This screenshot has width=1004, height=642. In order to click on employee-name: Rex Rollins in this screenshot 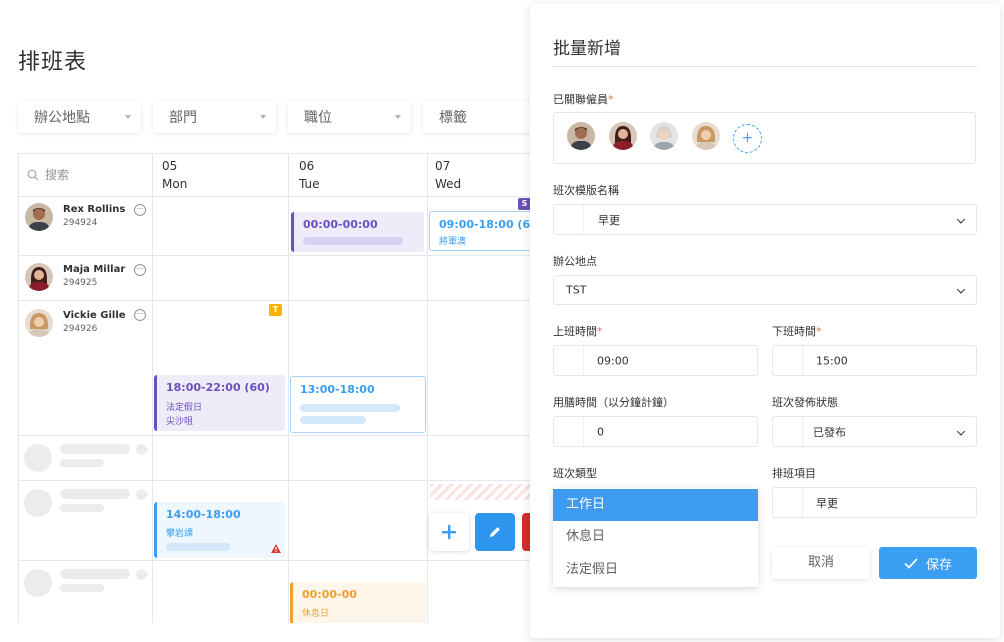, I will do `click(94, 209)`.